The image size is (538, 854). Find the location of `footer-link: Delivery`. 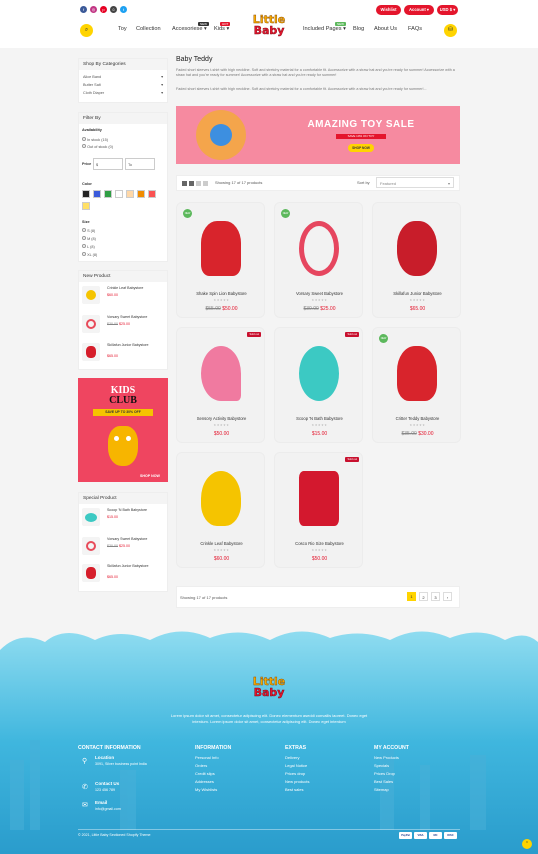

footer-link: Delivery is located at coordinates (292, 757).